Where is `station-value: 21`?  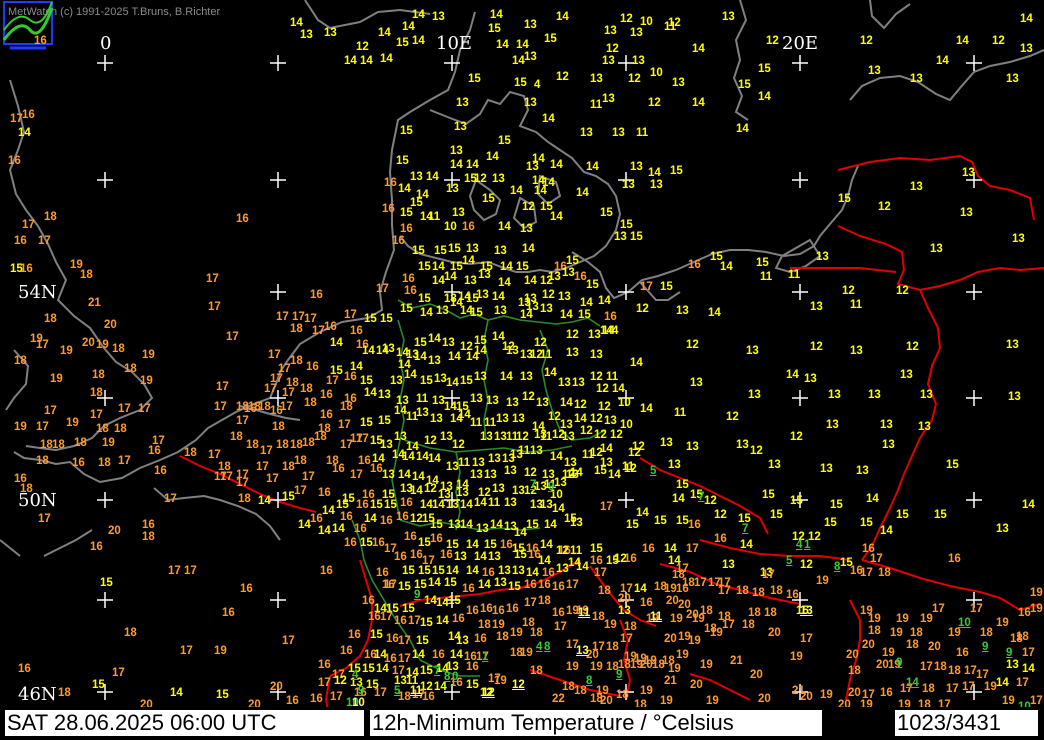
station-value: 21 is located at coordinates (94, 303).